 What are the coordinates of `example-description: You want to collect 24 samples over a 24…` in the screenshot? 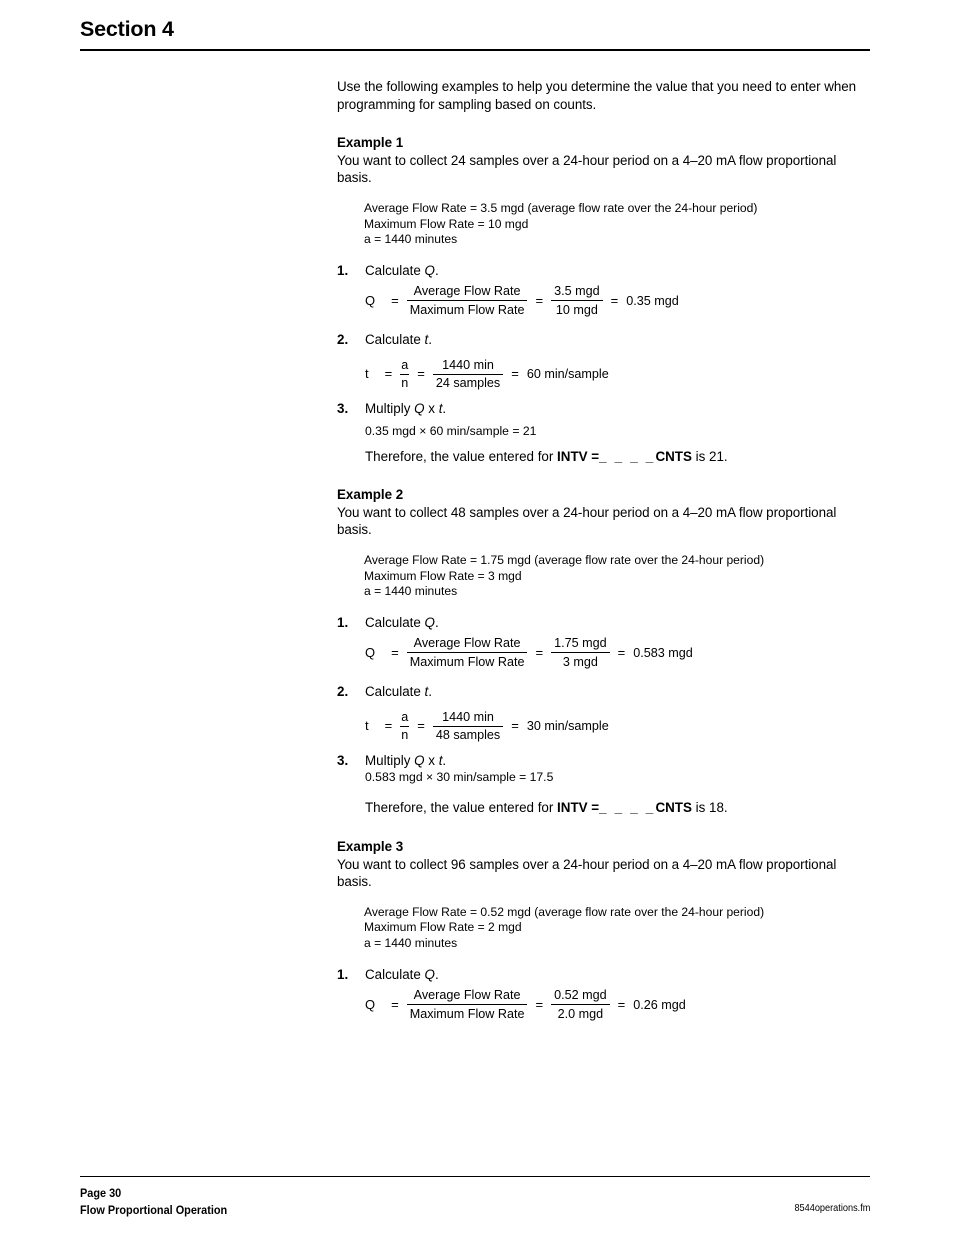 It's located at (587, 169).